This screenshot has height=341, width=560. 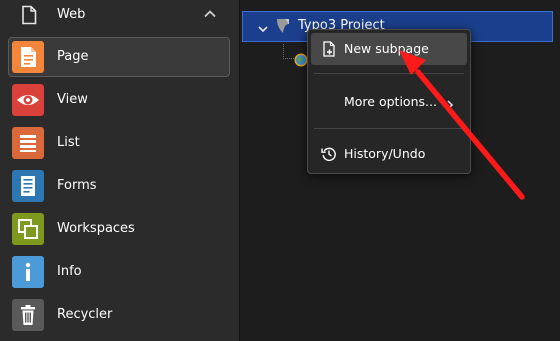 I want to click on info-icon, so click(x=28, y=272).